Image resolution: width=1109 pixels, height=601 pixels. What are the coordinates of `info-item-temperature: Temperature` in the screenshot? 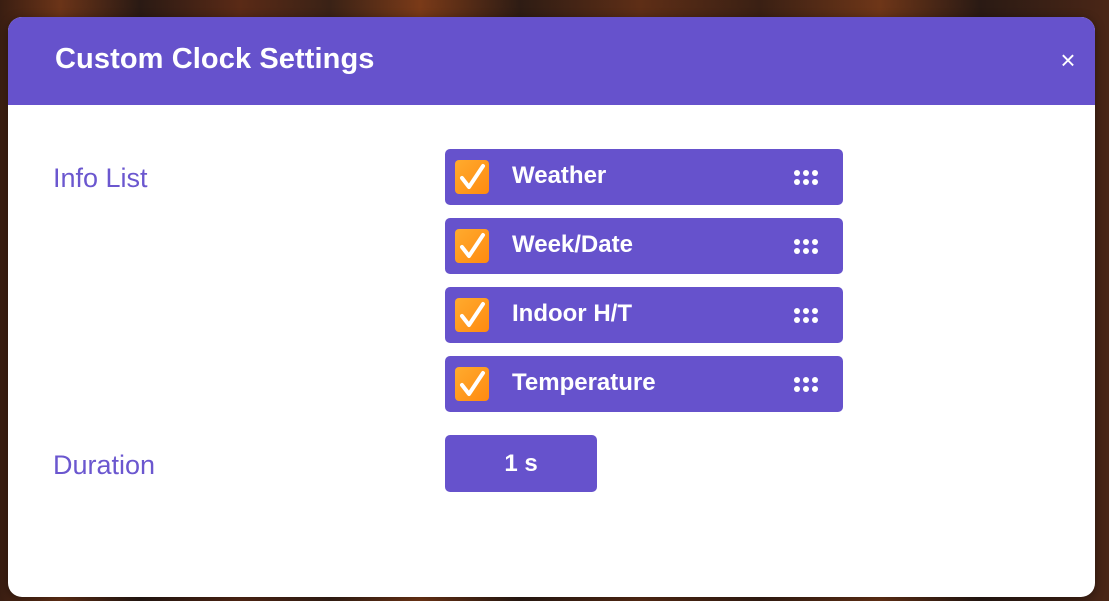 It's located at (644, 384).